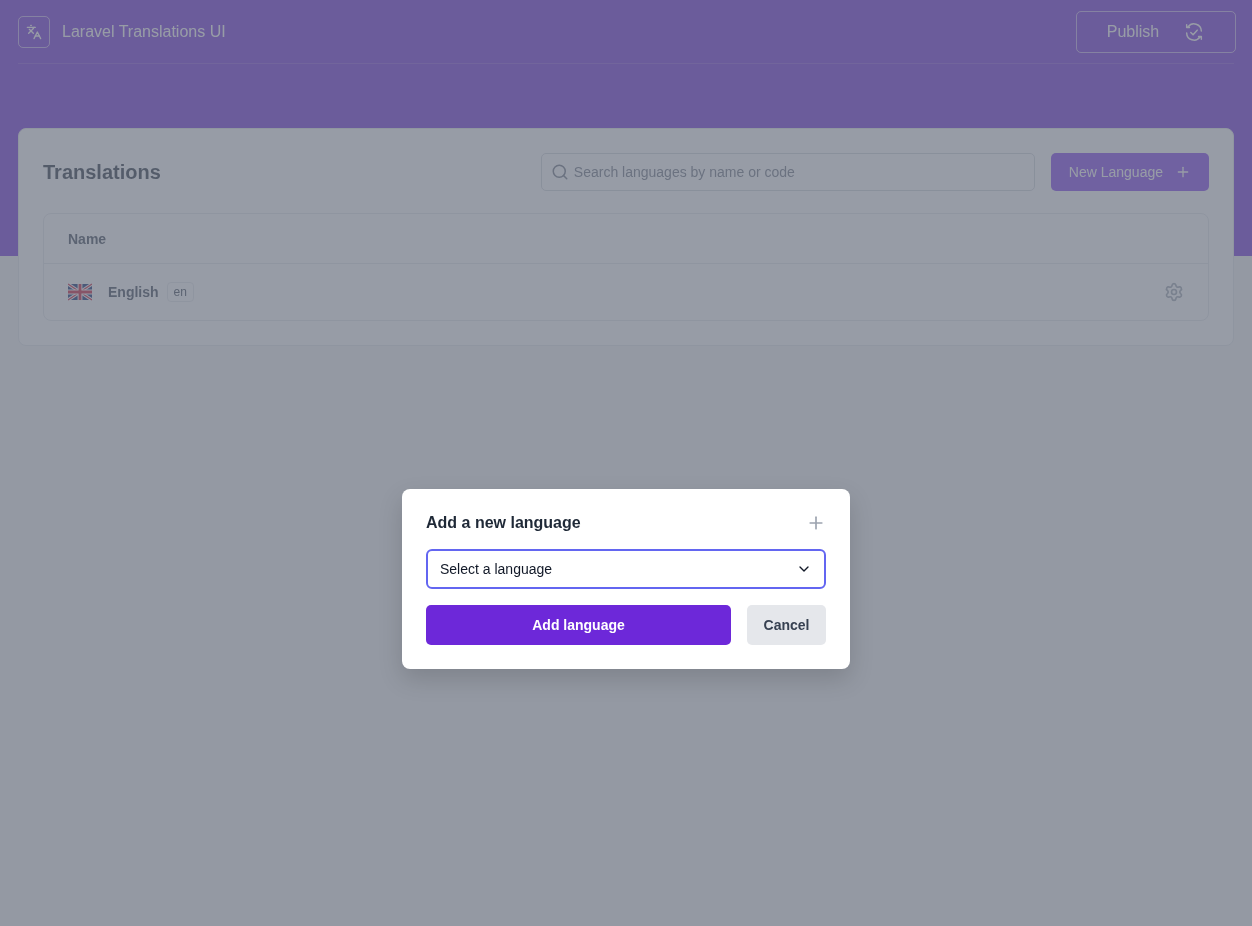  What do you see at coordinates (578, 625) in the screenshot?
I see `add-language-button: Add language` at bounding box center [578, 625].